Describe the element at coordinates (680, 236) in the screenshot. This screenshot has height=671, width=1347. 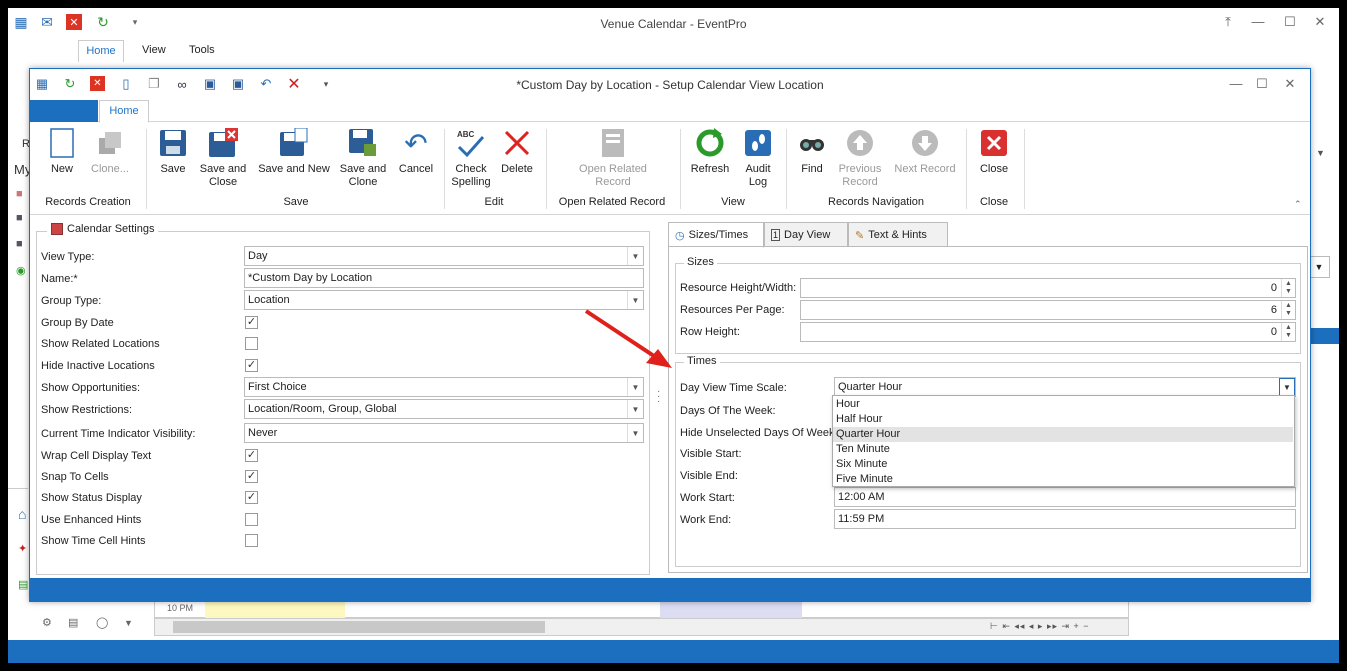
I see `clock-icon: ◷` at that location.